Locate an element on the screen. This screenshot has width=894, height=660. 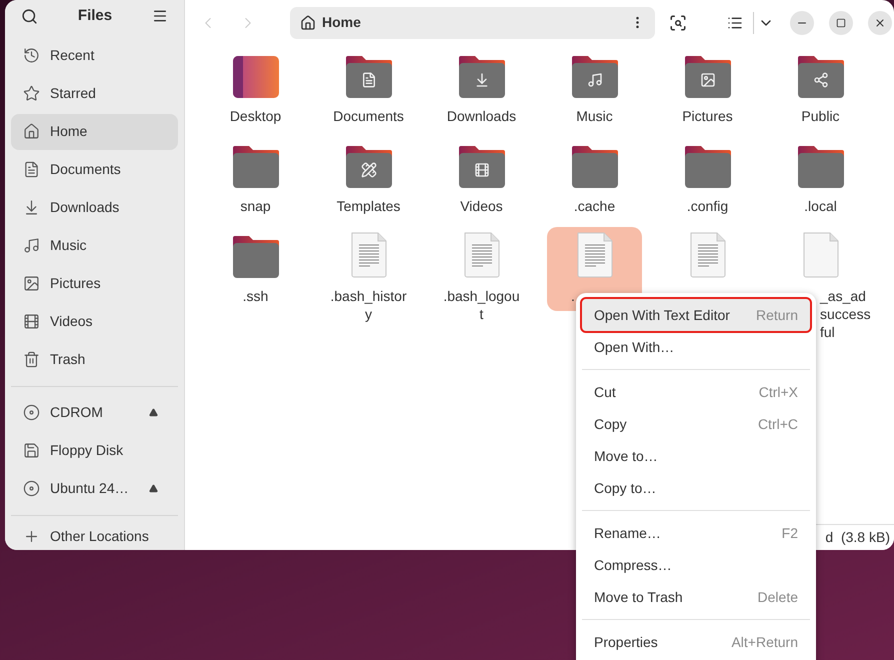
maximize-icon is located at coordinates (841, 23).